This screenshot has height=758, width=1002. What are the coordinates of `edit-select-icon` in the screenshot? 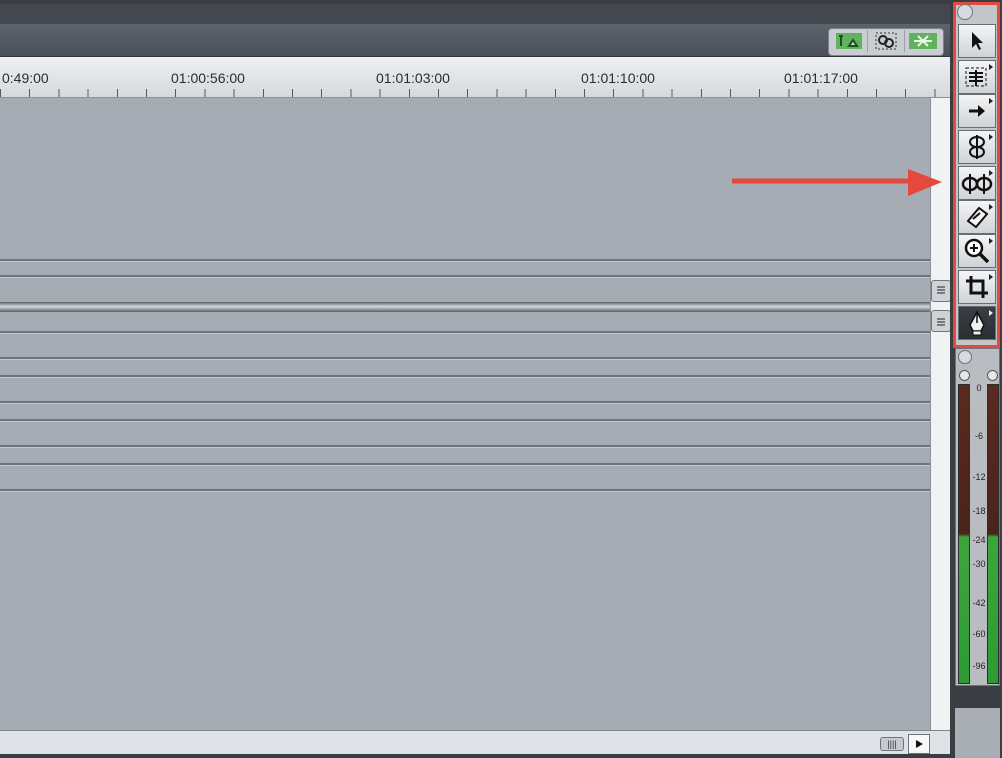 It's located at (976, 77).